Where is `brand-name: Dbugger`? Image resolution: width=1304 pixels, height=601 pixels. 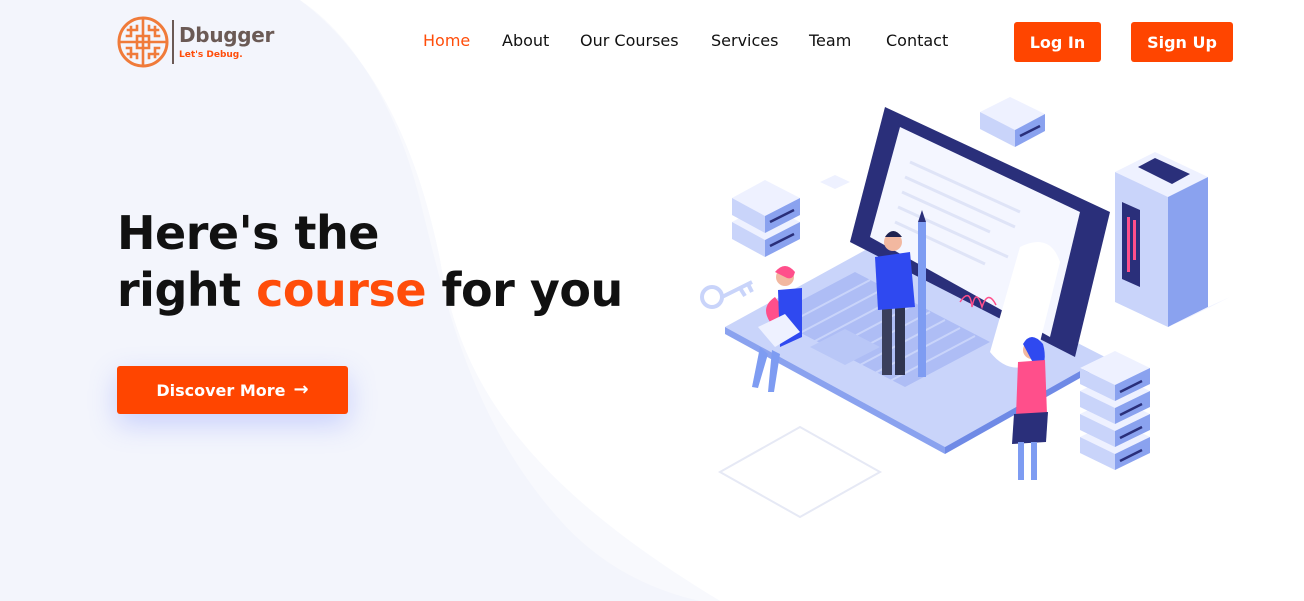 brand-name: Dbugger is located at coordinates (227, 35).